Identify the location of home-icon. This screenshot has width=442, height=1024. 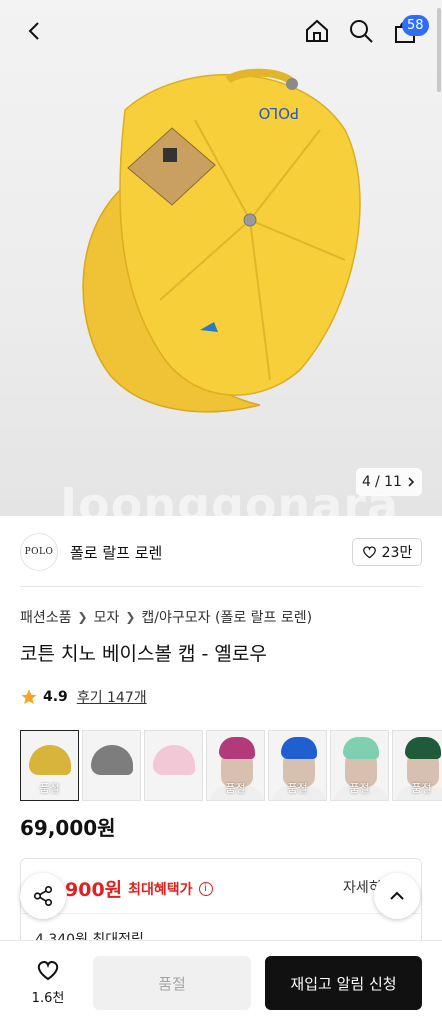
(317, 30).